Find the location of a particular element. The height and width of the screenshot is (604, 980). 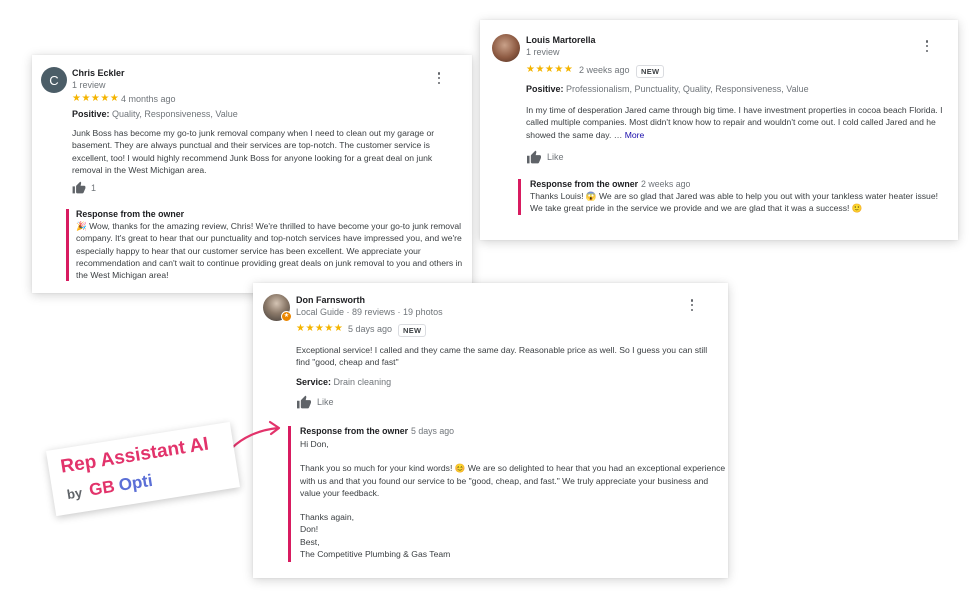

review-time: 4 months ago is located at coordinates (148, 99).